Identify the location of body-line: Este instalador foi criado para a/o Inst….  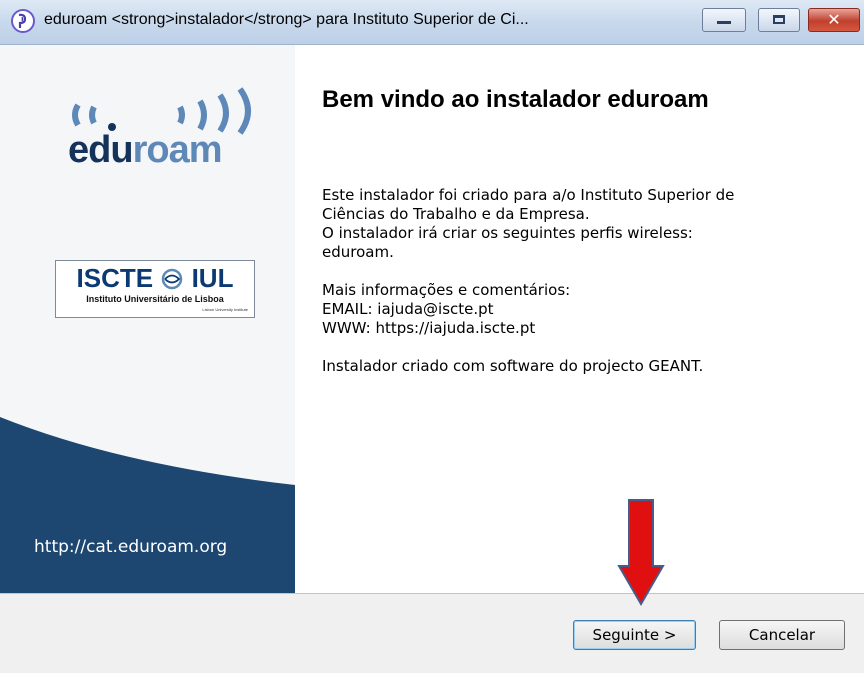
(528, 195).